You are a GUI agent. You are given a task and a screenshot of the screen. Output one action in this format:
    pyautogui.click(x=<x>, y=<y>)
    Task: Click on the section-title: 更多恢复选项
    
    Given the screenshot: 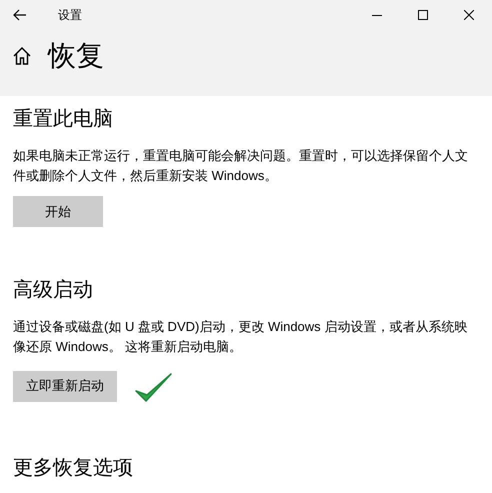 What is the action you would take?
    pyautogui.click(x=73, y=468)
    